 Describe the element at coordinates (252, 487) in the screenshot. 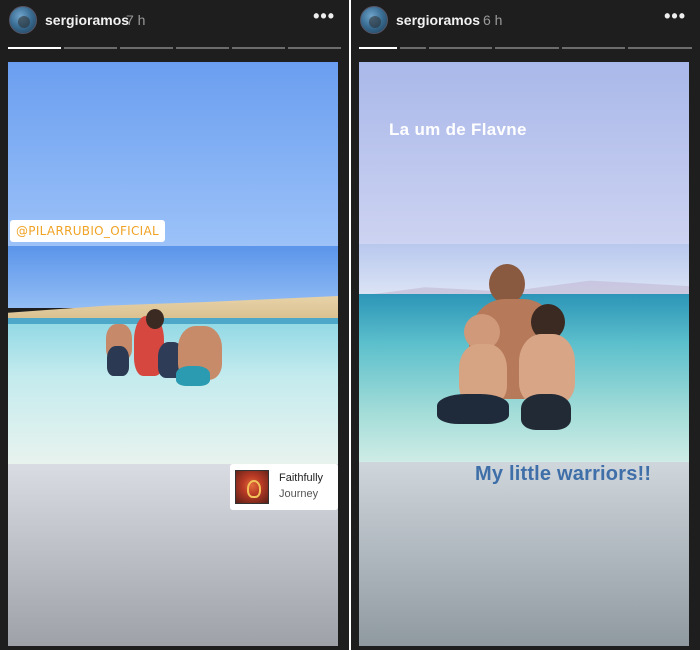

I see `album-art-icon` at that location.